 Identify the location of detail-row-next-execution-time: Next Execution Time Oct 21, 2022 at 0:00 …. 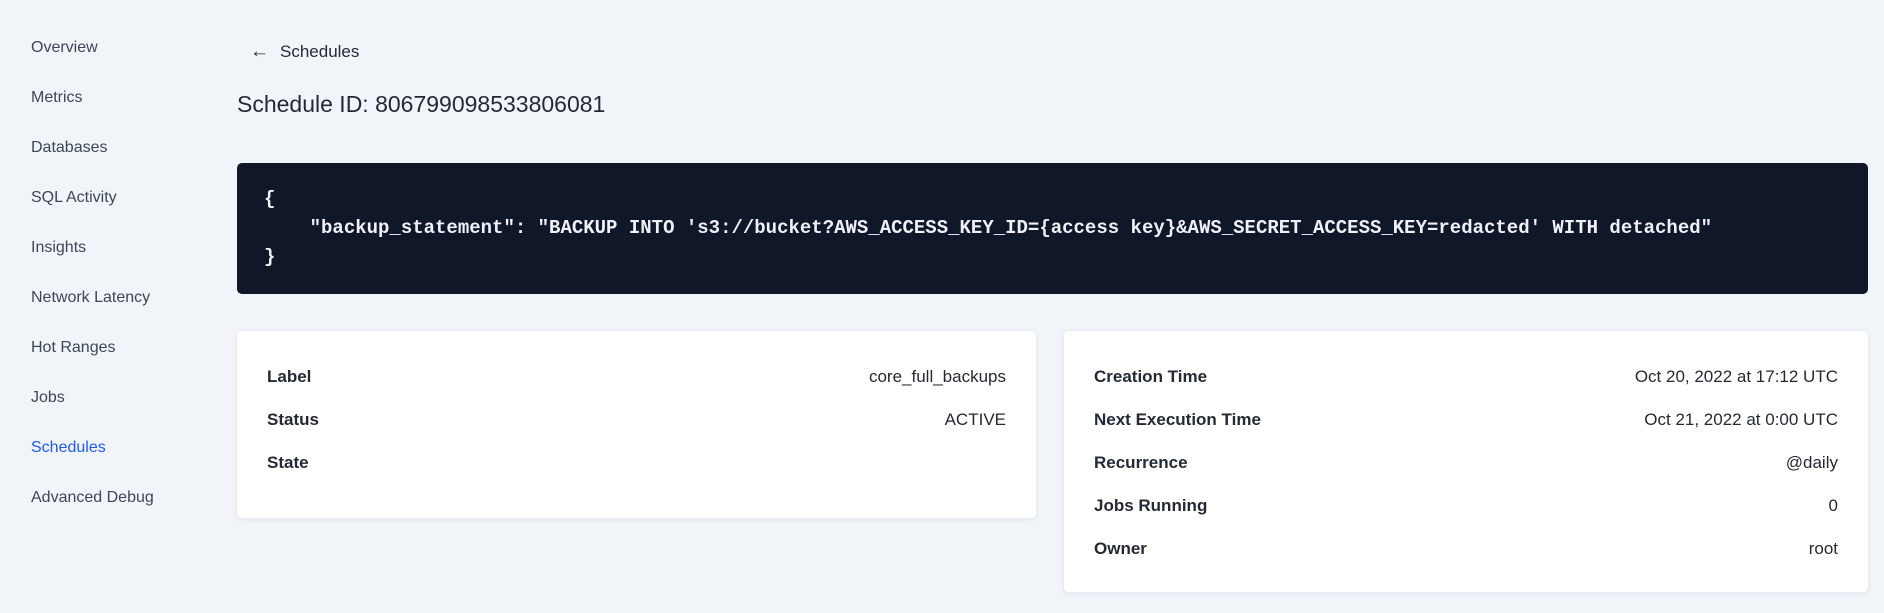
(1466, 419).